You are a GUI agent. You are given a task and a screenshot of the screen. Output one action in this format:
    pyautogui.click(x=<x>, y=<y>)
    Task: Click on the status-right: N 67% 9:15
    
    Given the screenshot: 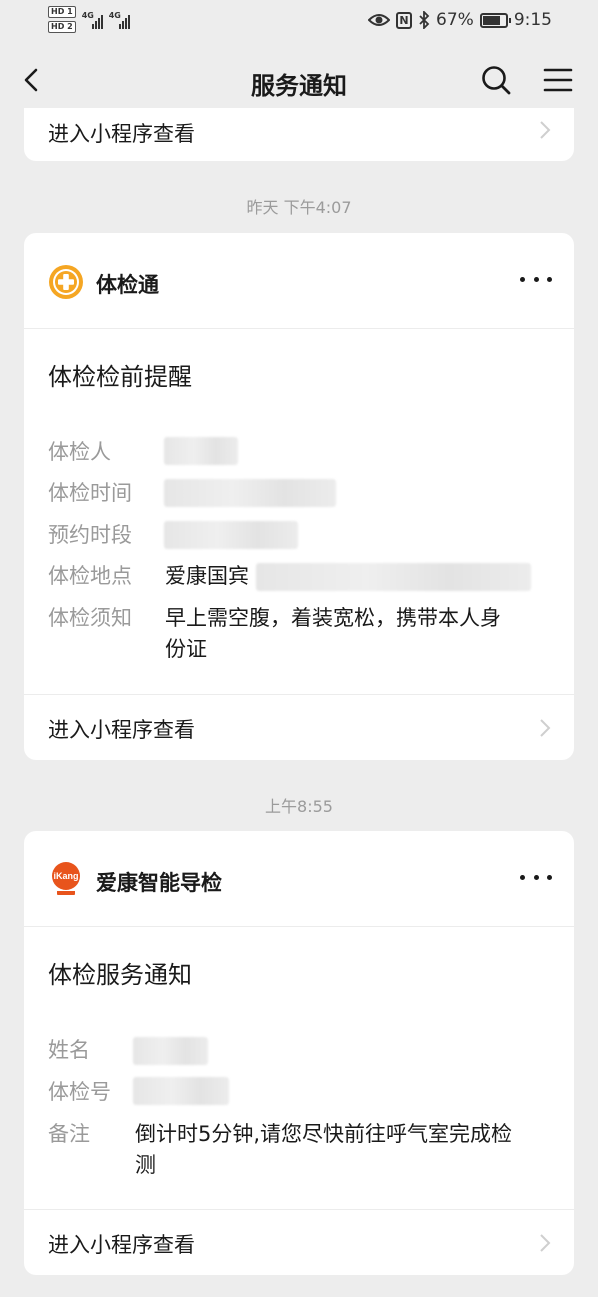 What is the action you would take?
    pyautogui.click(x=460, y=20)
    